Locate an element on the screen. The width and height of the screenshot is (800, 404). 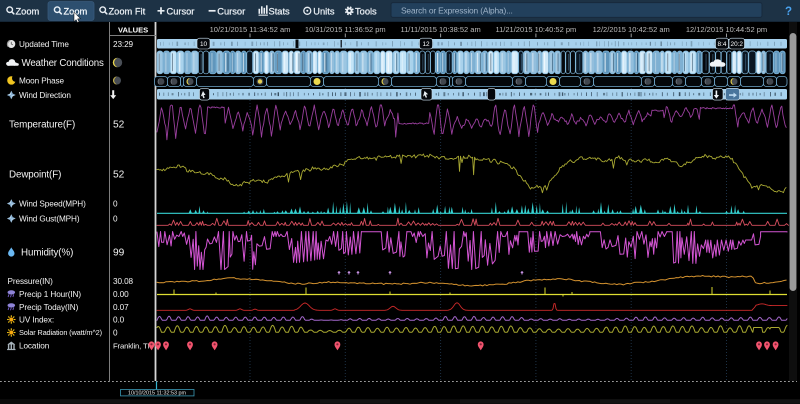
svg-text: Pressure(IN) is located at coordinates (31, 281).